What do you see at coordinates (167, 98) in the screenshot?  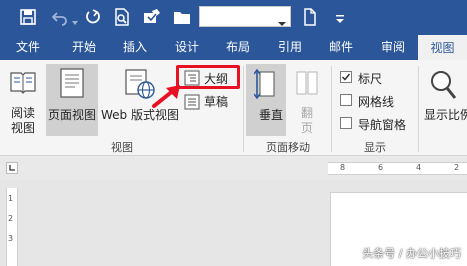 I see `red-arrow-icon` at bounding box center [167, 98].